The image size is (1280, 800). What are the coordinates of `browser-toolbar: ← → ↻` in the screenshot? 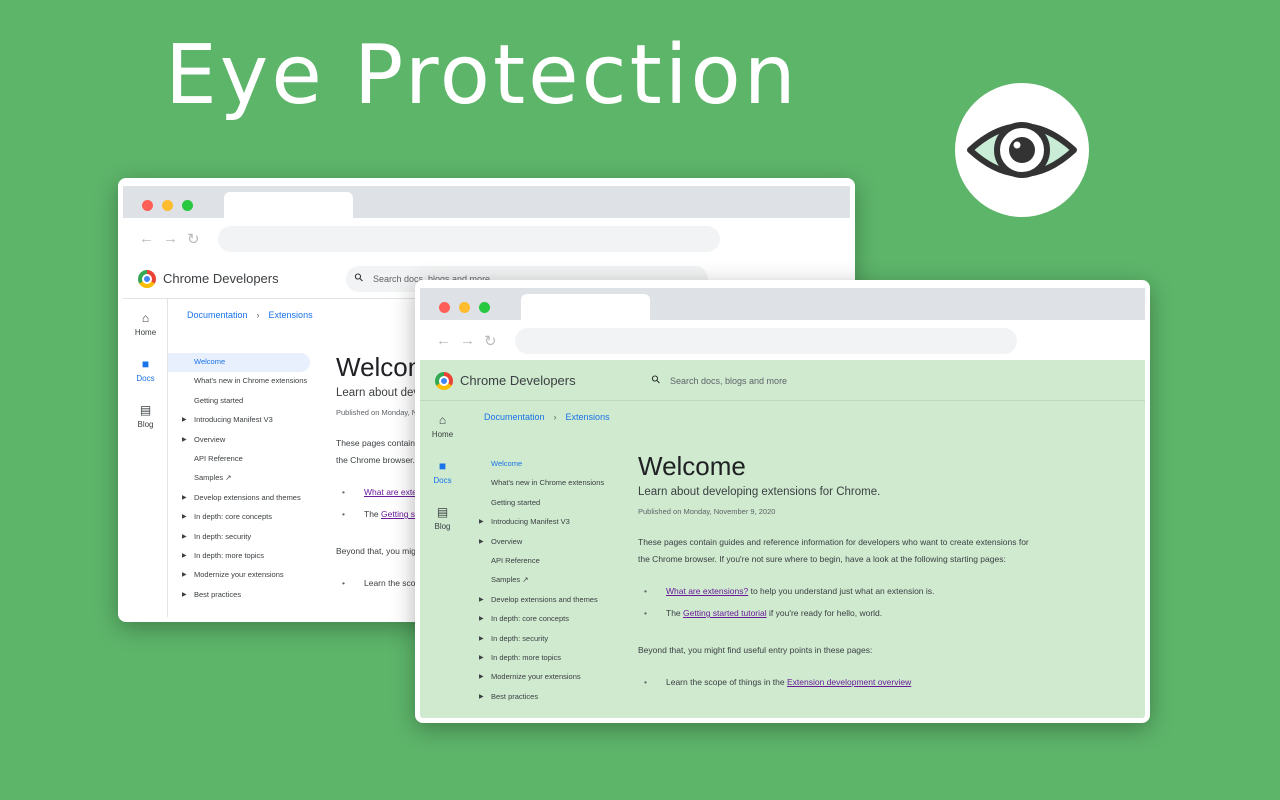 It's located at (782, 340).